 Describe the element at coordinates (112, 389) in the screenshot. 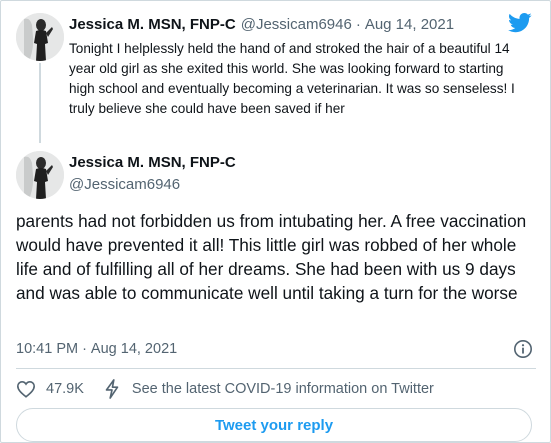

I see `lightning-icon` at that location.